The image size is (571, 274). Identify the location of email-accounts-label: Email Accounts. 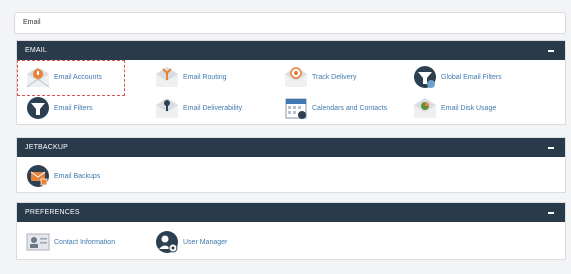
(78, 77).